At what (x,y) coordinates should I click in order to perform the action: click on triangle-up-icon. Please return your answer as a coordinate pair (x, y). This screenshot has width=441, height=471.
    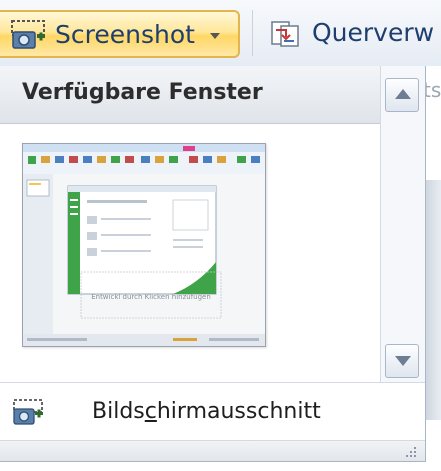
    Looking at the image, I should click on (403, 94).